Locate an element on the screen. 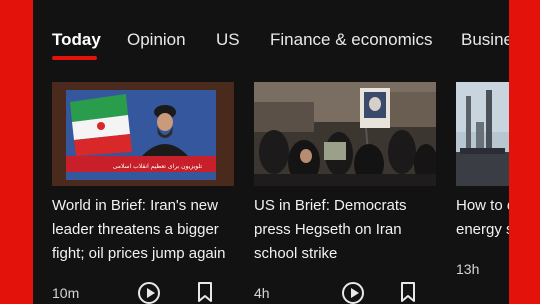 This screenshot has height=304, width=540. article-image: تلویزیون برای تعظیم انقلاب اسلامی is located at coordinates (143, 134).